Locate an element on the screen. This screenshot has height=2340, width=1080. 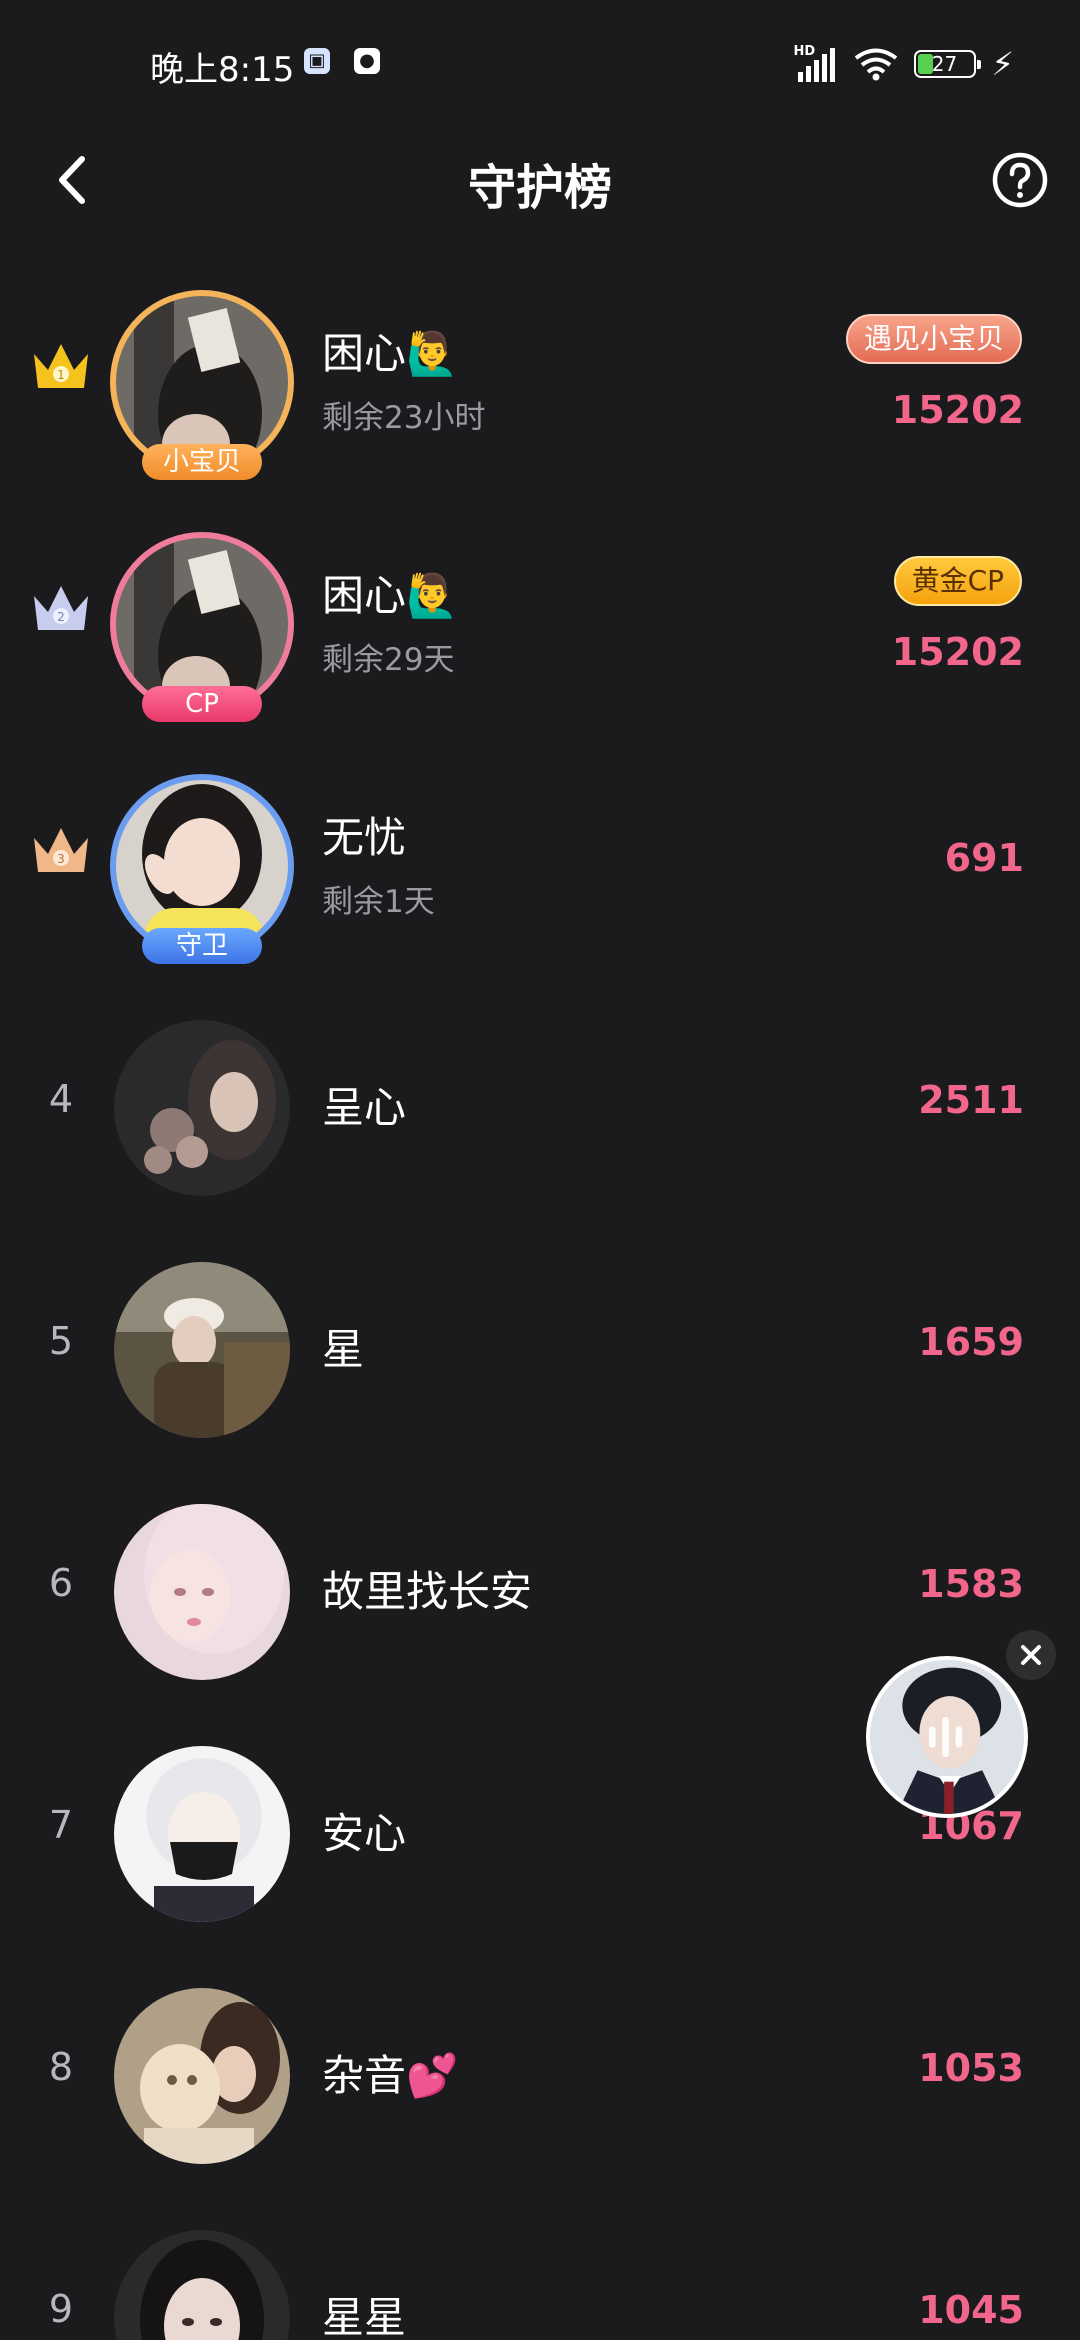
close-floating-widget-button is located at coordinates (1031, 1655).